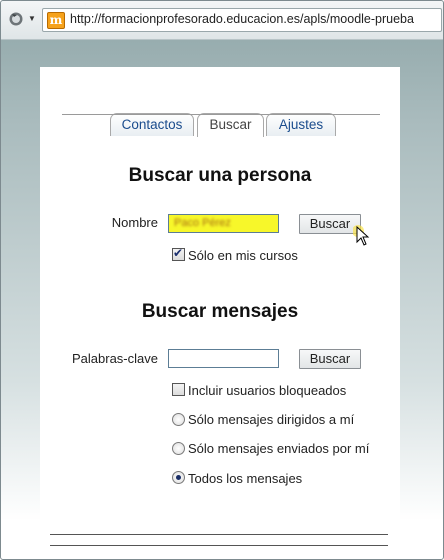  What do you see at coordinates (223, 358) in the screenshot?
I see `keywords-input` at bounding box center [223, 358].